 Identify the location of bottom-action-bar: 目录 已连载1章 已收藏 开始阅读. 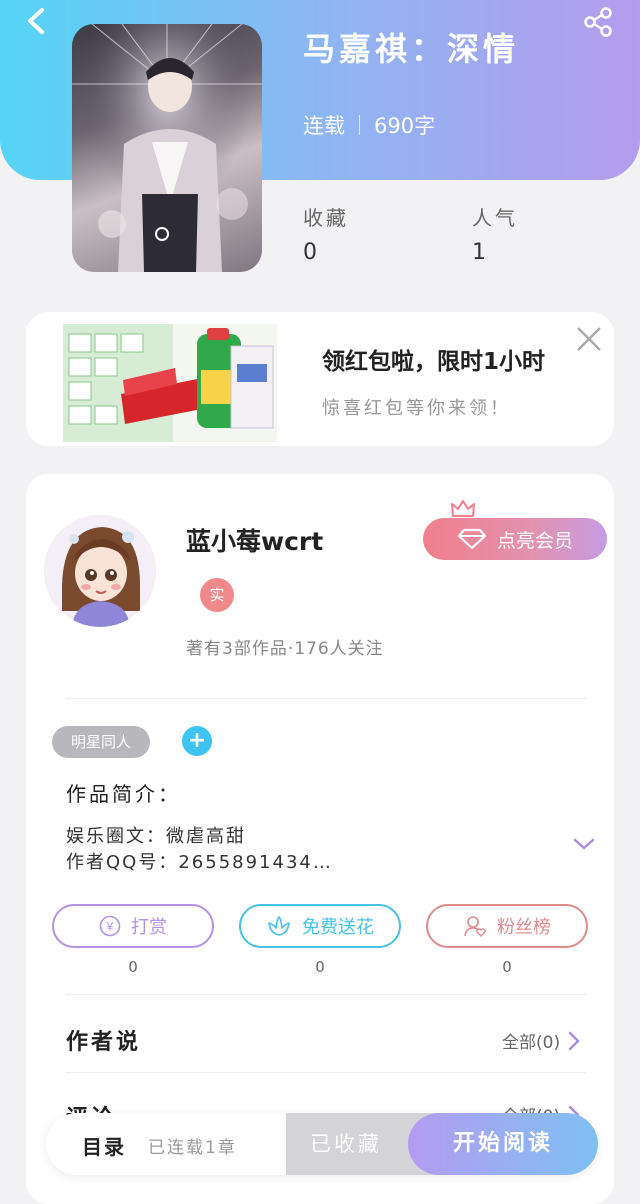
(322, 1144).